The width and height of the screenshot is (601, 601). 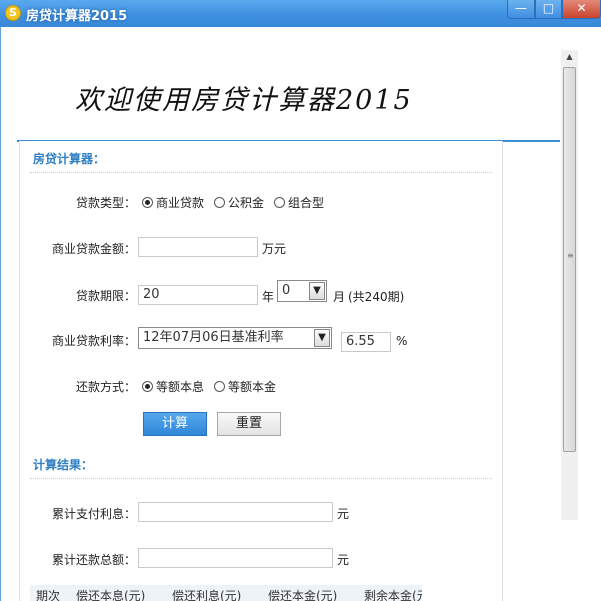 What do you see at coordinates (366, 342) in the screenshot?
I see `rate-value-input: 6.55` at bounding box center [366, 342].